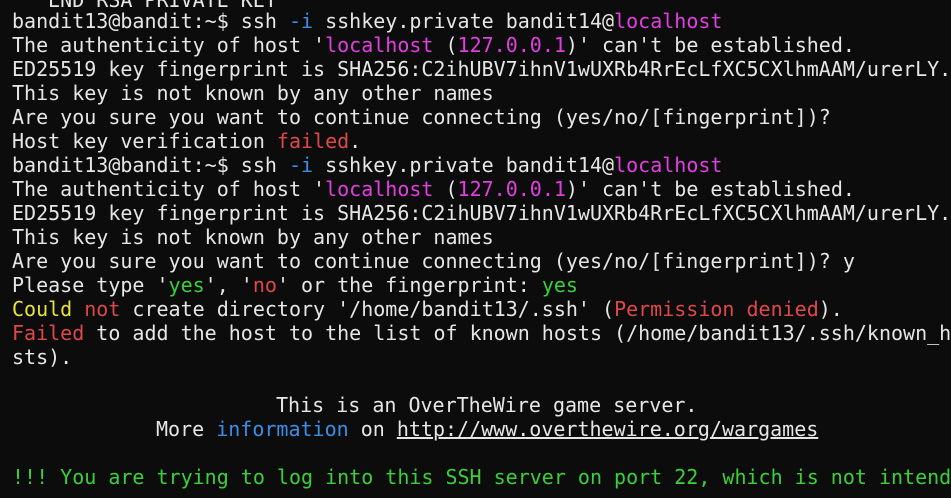  I want to click on warning-text: Could, so click(48, 309).